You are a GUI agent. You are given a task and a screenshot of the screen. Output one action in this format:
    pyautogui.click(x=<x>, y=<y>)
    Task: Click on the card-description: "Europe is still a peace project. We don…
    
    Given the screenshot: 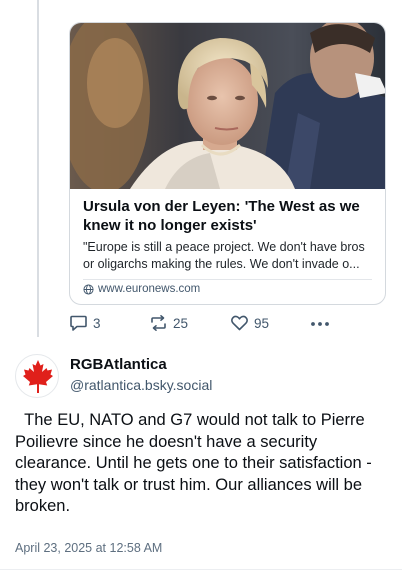 What is the action you would take?
    pyautogui.click(x=224, y=255)
    